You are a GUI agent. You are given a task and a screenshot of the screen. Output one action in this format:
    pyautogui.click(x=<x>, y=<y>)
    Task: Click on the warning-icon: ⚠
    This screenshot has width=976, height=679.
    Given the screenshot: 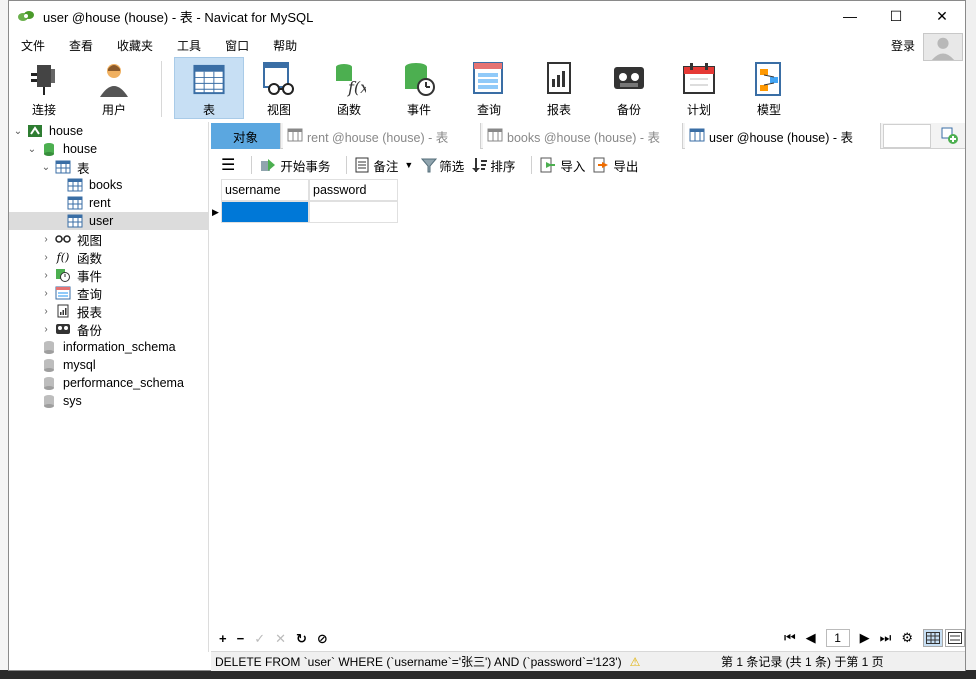 What is the action you would take?
    pyautogui.click(x=635, y=662)
    